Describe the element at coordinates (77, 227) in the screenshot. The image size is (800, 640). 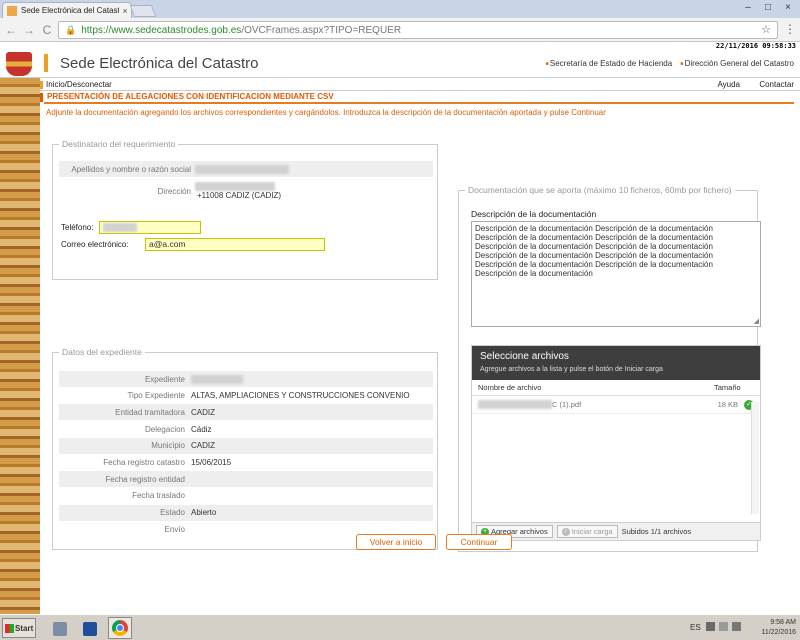
I see `phone-label: Teléfono:` at that location.